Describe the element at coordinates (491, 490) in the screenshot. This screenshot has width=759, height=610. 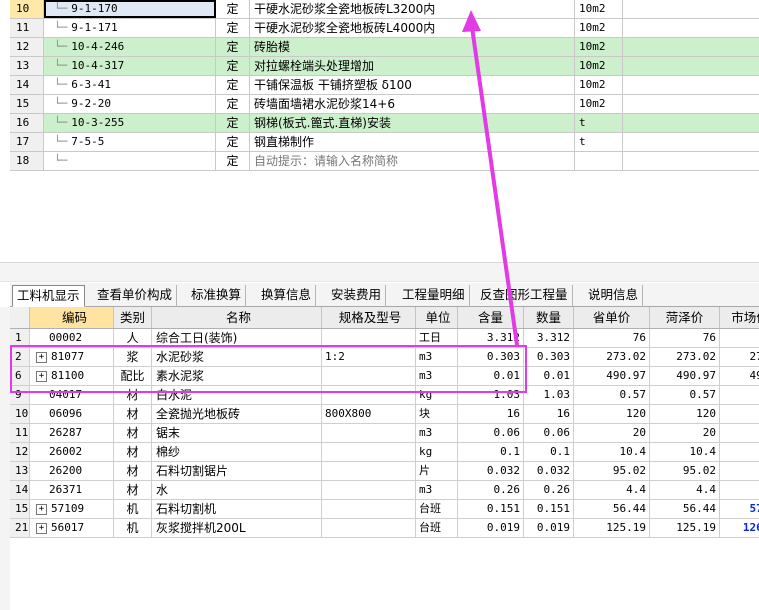
I see `resource-content: 0.26` at that location.